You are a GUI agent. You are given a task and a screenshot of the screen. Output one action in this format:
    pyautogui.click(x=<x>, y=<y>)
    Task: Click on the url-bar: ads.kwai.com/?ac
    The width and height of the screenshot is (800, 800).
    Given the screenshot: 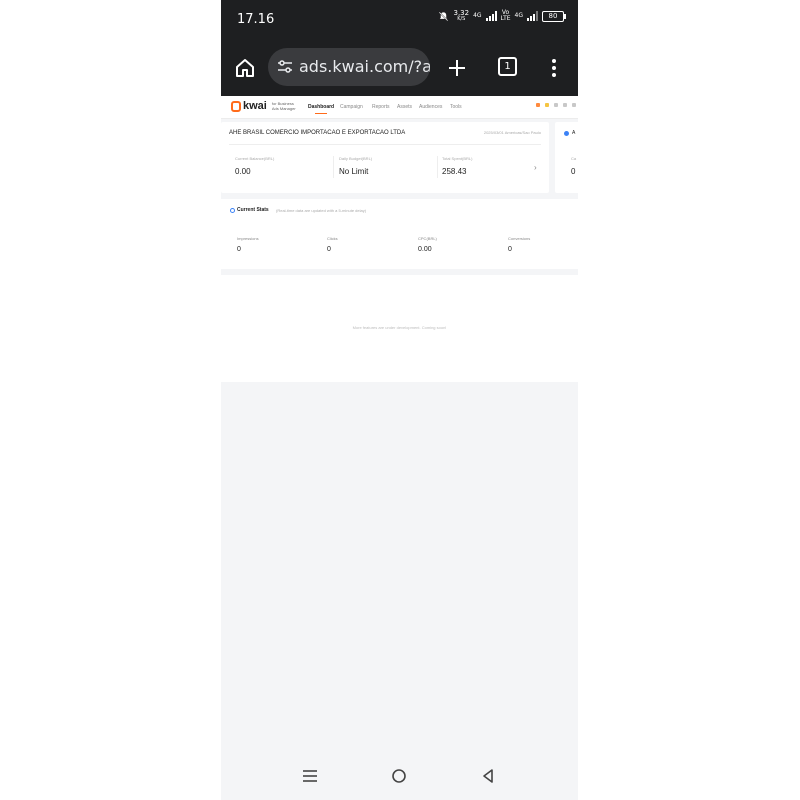 What is the action you would take?
    pyautogui.click(x=349, y=67)
    